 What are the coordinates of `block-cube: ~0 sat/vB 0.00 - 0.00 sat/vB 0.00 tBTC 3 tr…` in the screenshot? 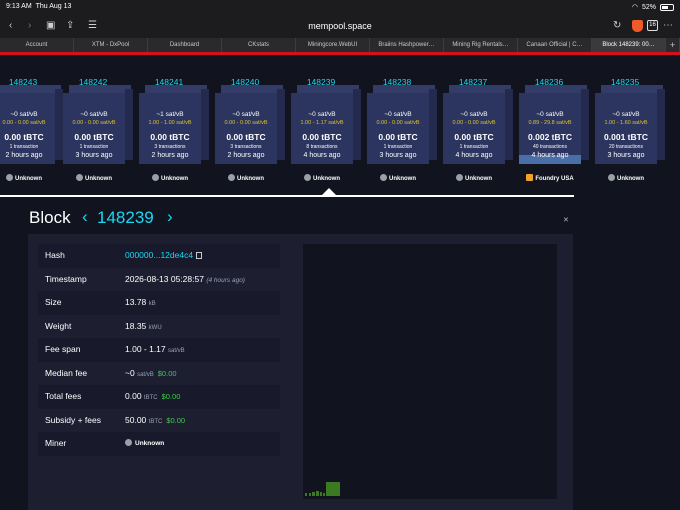 It's located at (250, 124).